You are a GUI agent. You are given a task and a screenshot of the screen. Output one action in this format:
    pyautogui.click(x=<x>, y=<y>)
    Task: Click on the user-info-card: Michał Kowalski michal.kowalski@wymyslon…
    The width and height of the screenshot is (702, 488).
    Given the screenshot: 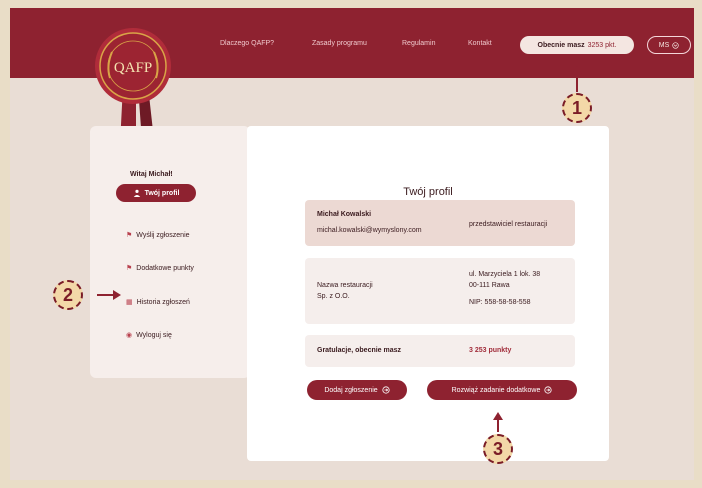 What is the action you would take?
    pyautogui.click(x=440, y=223)
    